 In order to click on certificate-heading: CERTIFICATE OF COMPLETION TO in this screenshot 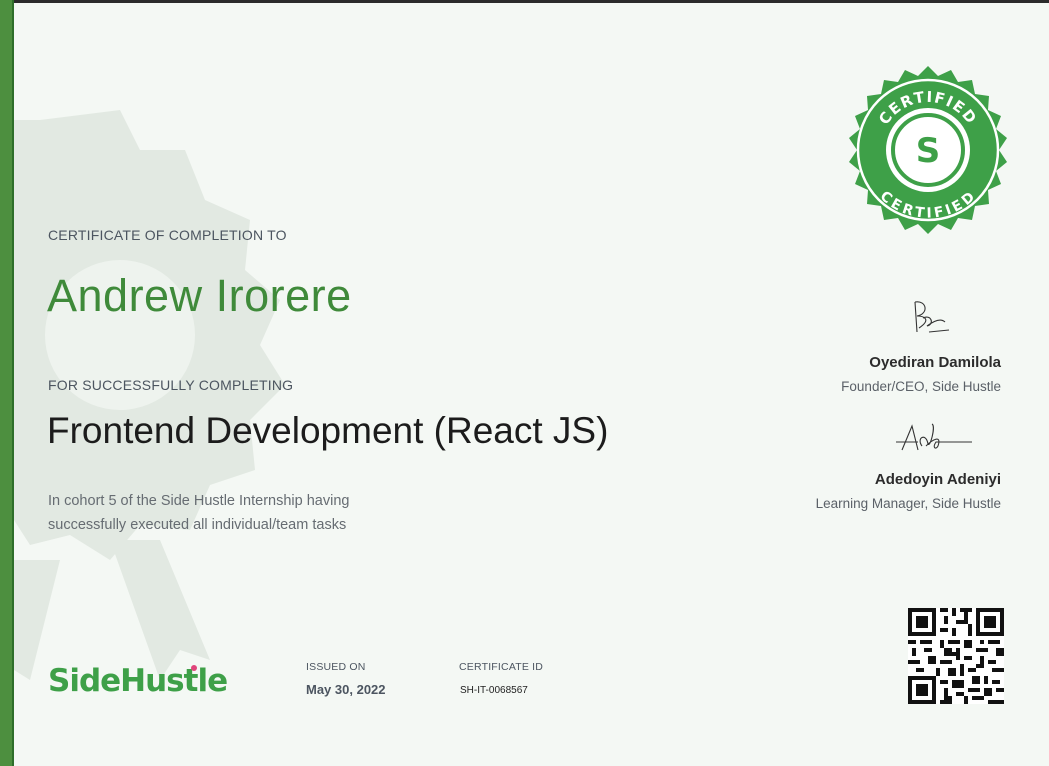, I will do `click(167, 235)`.